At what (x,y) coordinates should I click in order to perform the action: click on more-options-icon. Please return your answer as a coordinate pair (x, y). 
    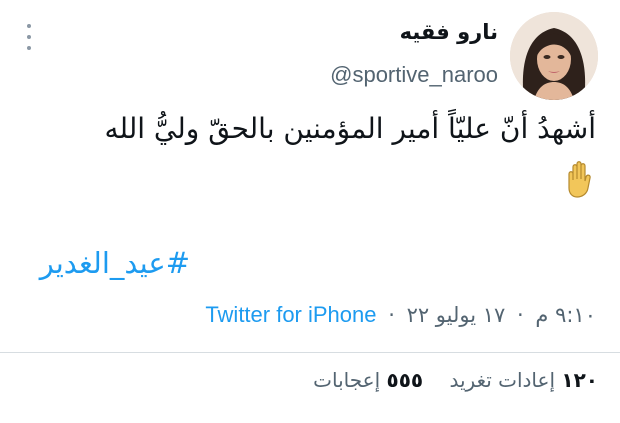
    Looking at the image, I should click on (29, 37).